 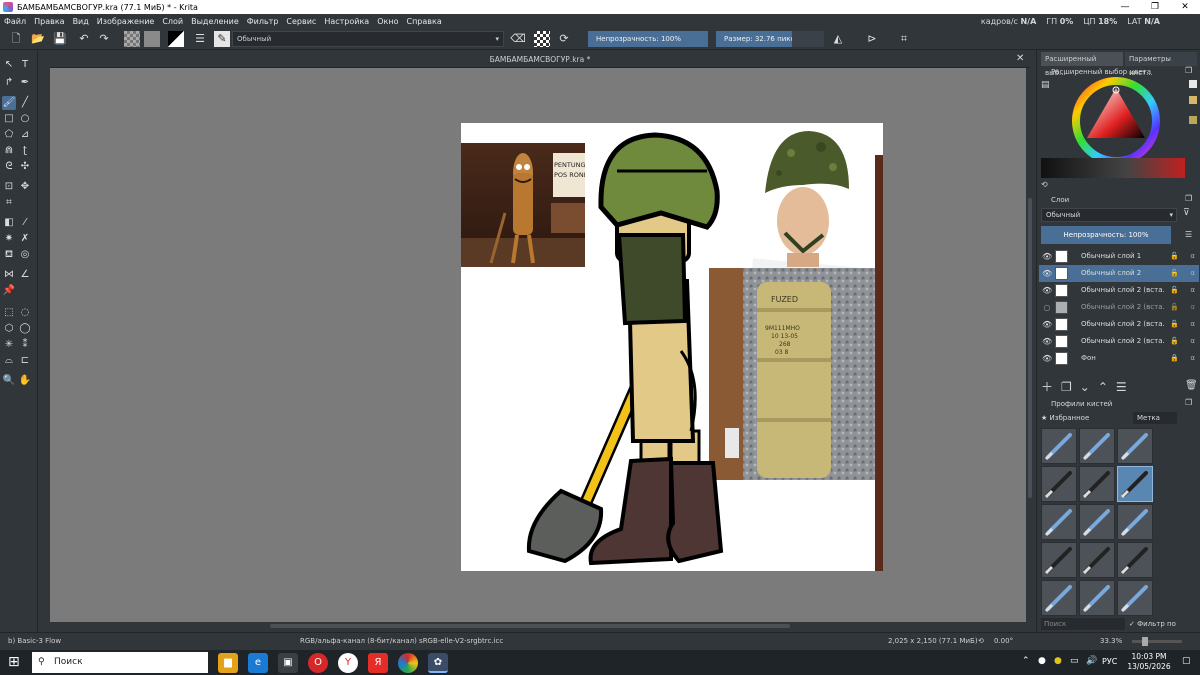 I want to click on layer-row: 👁 Фон 🔒 α, so click(x=1119, y=358).